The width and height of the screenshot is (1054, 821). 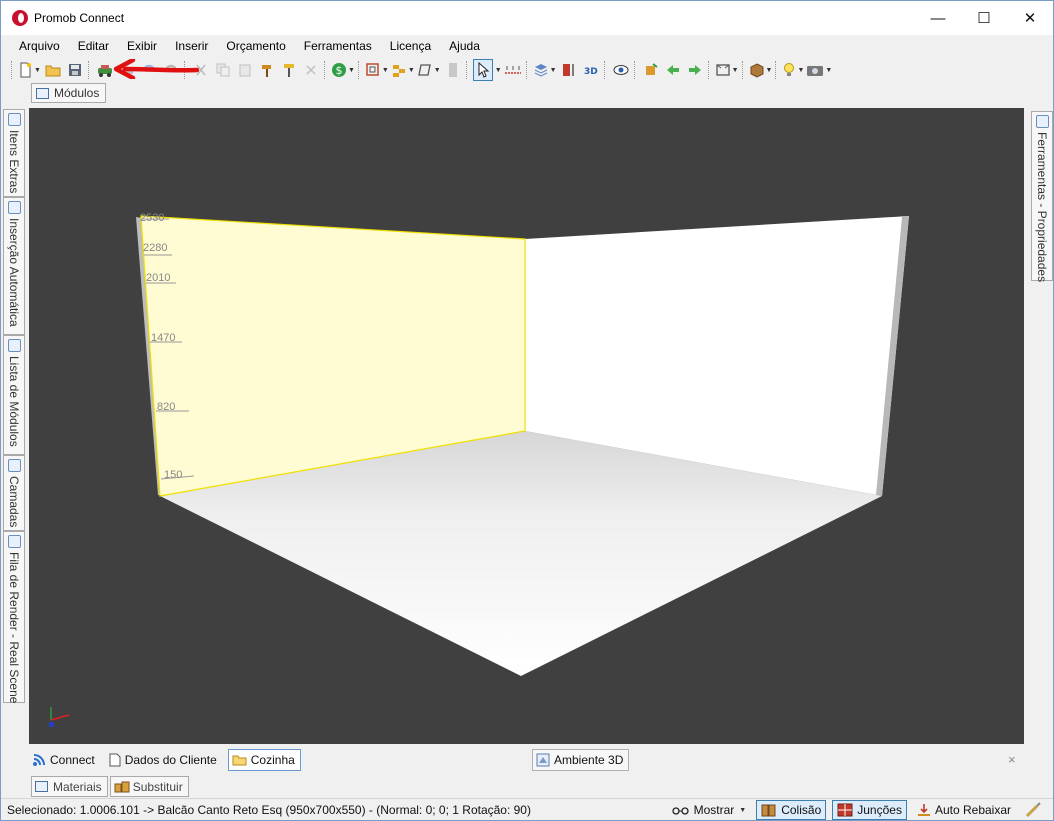 What do you see at coordinates (801, 810) in the screenshot?
I see `colisao-label: Colisão` at bounding box center [801, 810].